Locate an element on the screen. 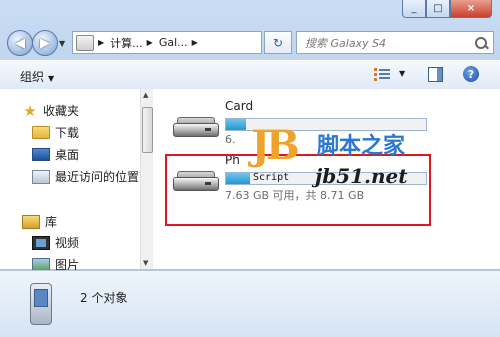  sidebar-item-downloads: 下载 is located at coordinates (55, 132).